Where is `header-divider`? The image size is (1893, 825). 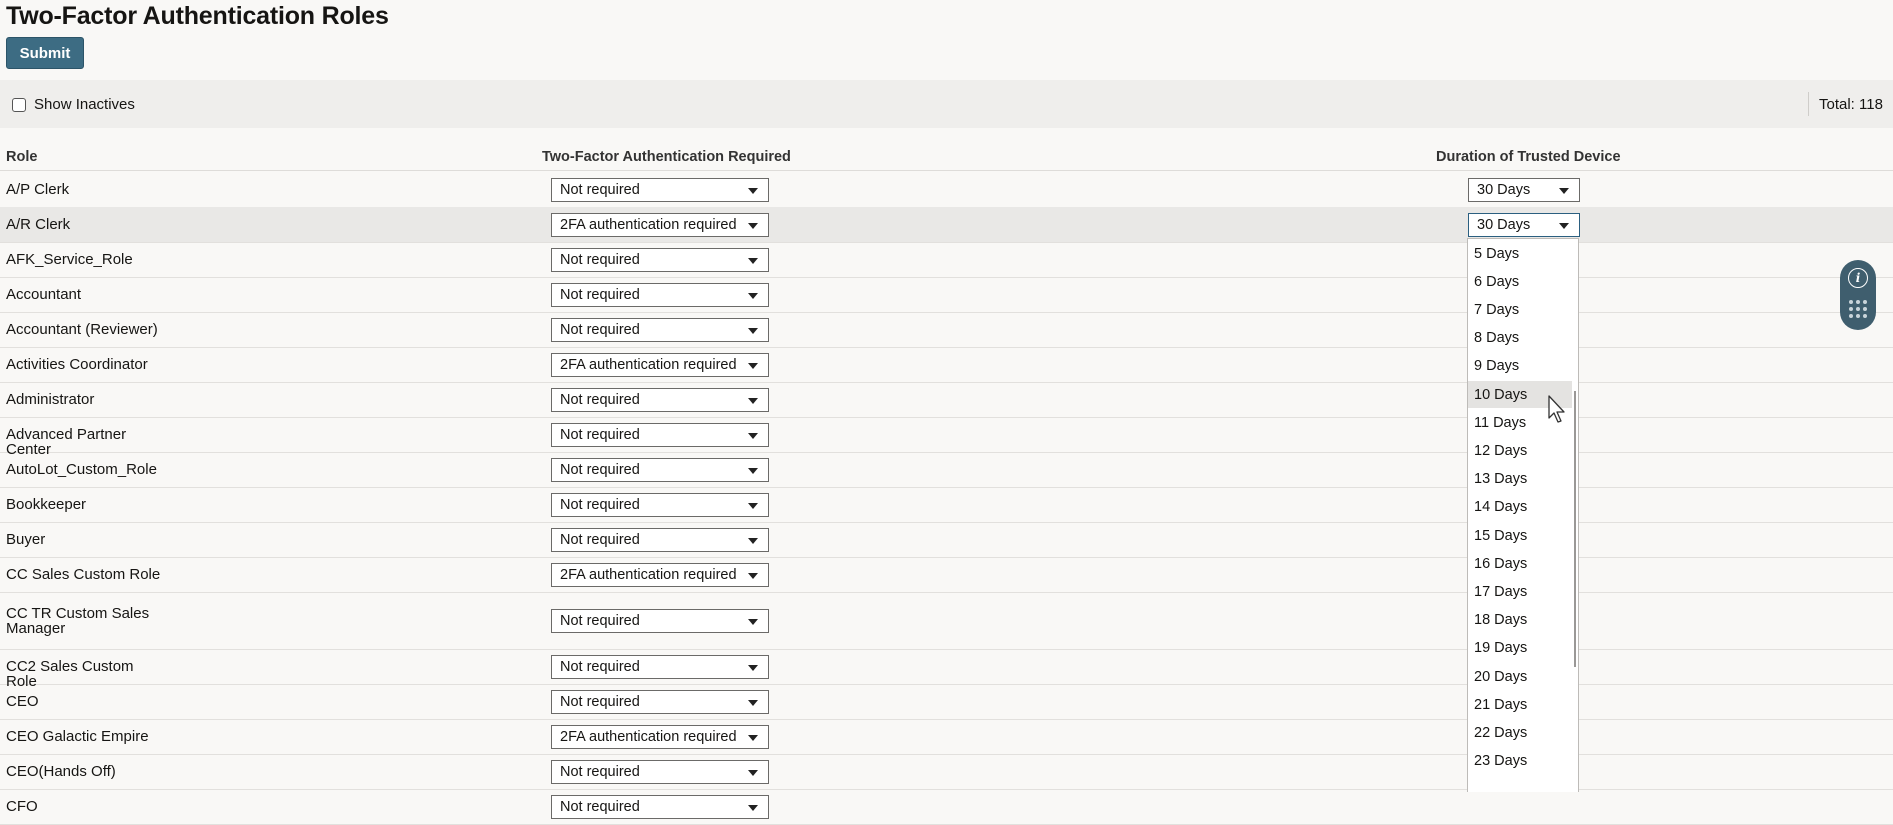 header-divider is located at coordinates (946, 170).